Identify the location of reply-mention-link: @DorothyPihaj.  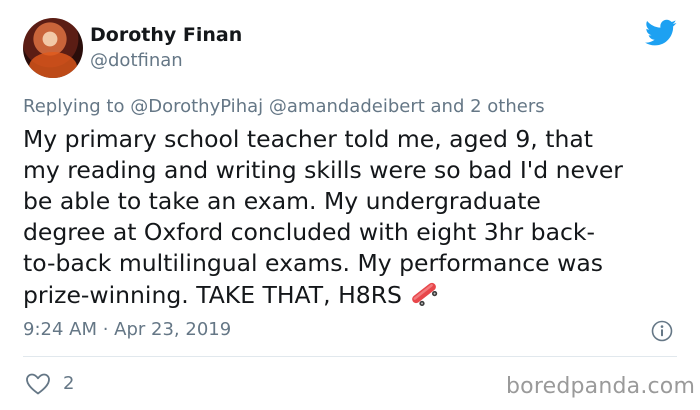
(196, 106).